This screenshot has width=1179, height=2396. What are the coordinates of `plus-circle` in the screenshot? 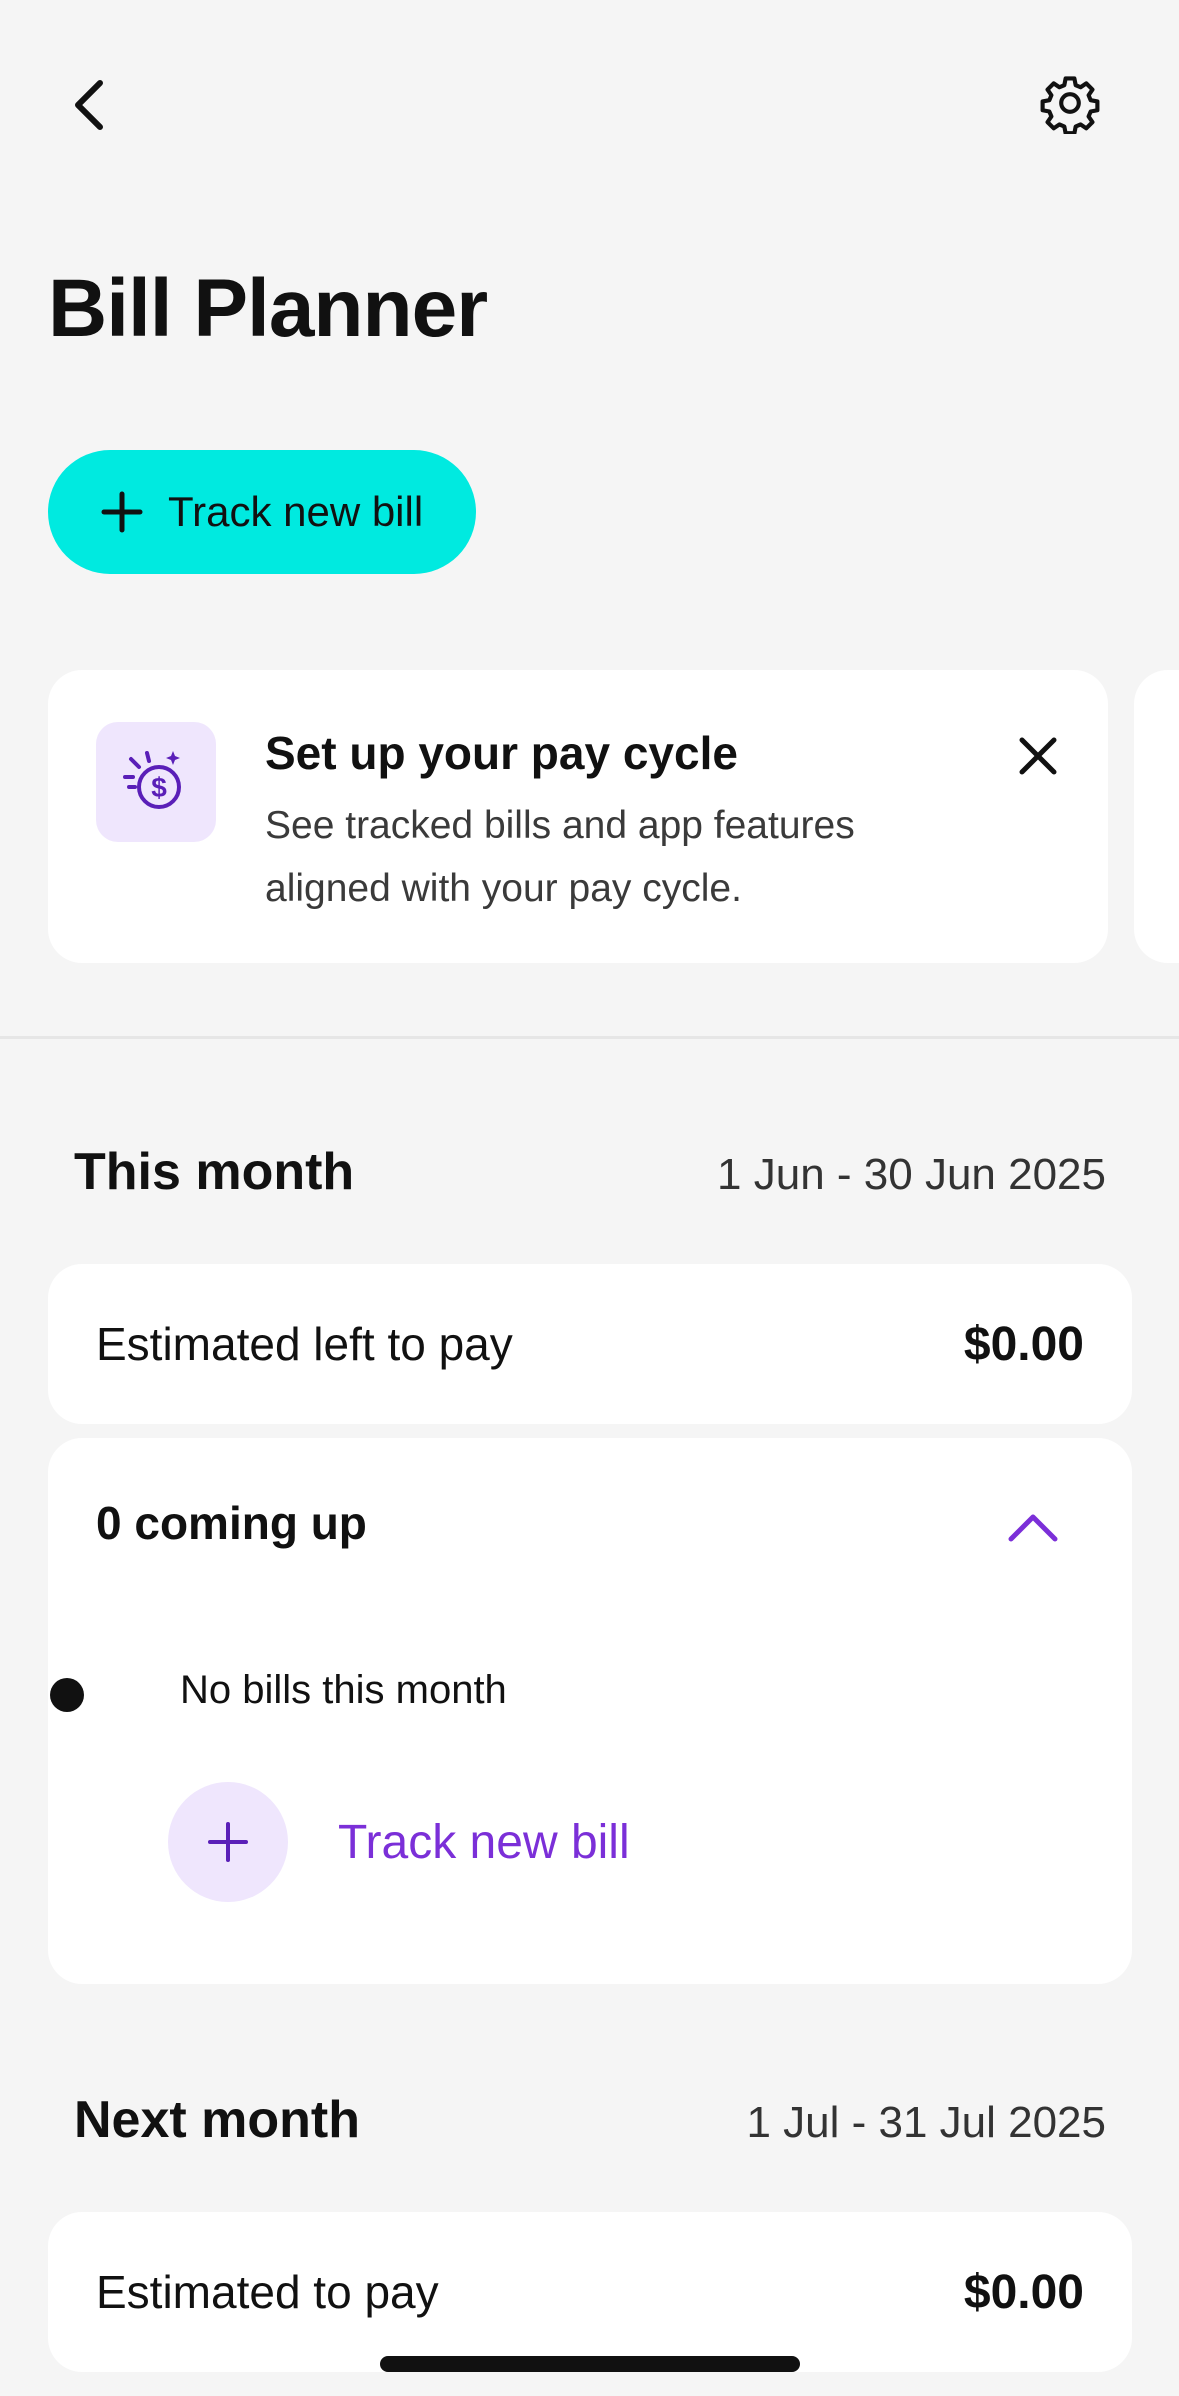 It's located at (228, 1842).